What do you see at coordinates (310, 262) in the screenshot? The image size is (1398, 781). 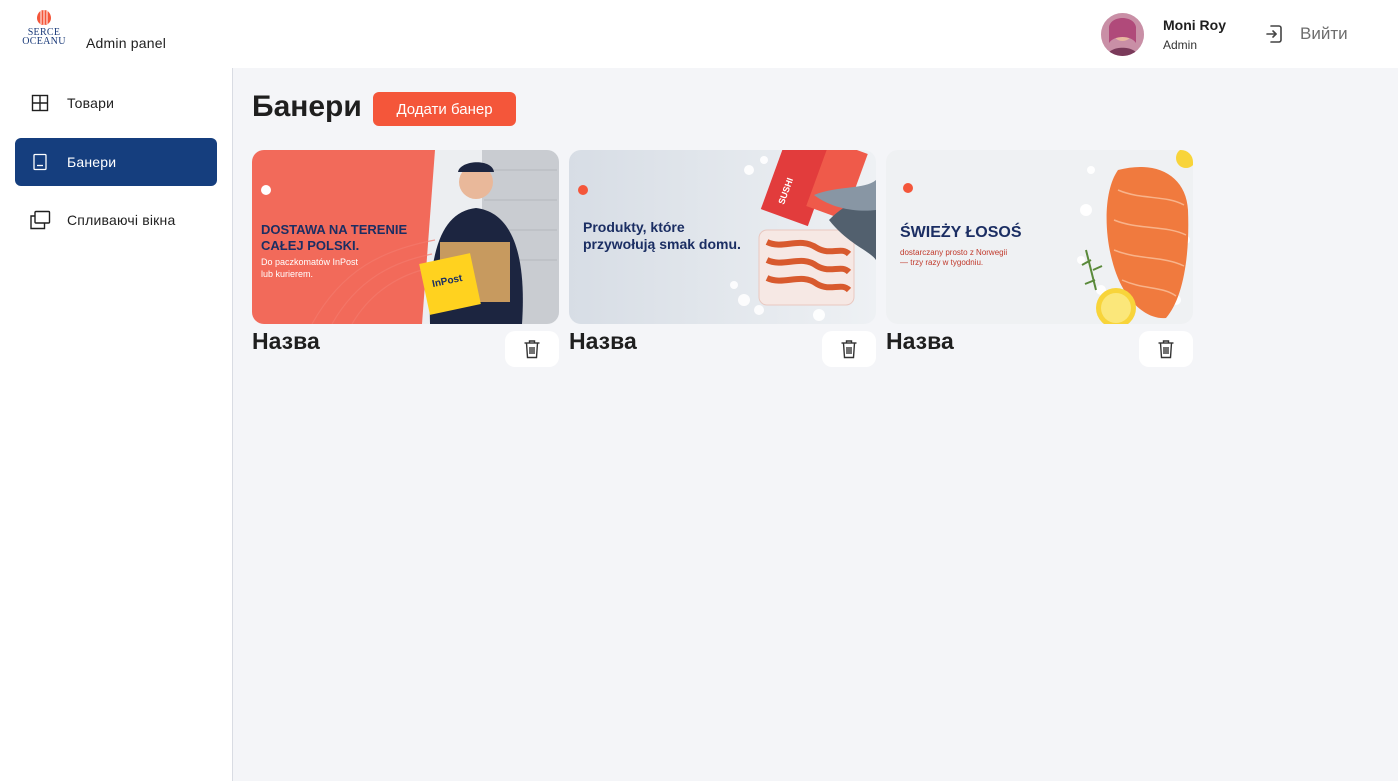 I see `banner-subtitle-line1: Do paczkomatów InPost` at bounding box center [310, 262].